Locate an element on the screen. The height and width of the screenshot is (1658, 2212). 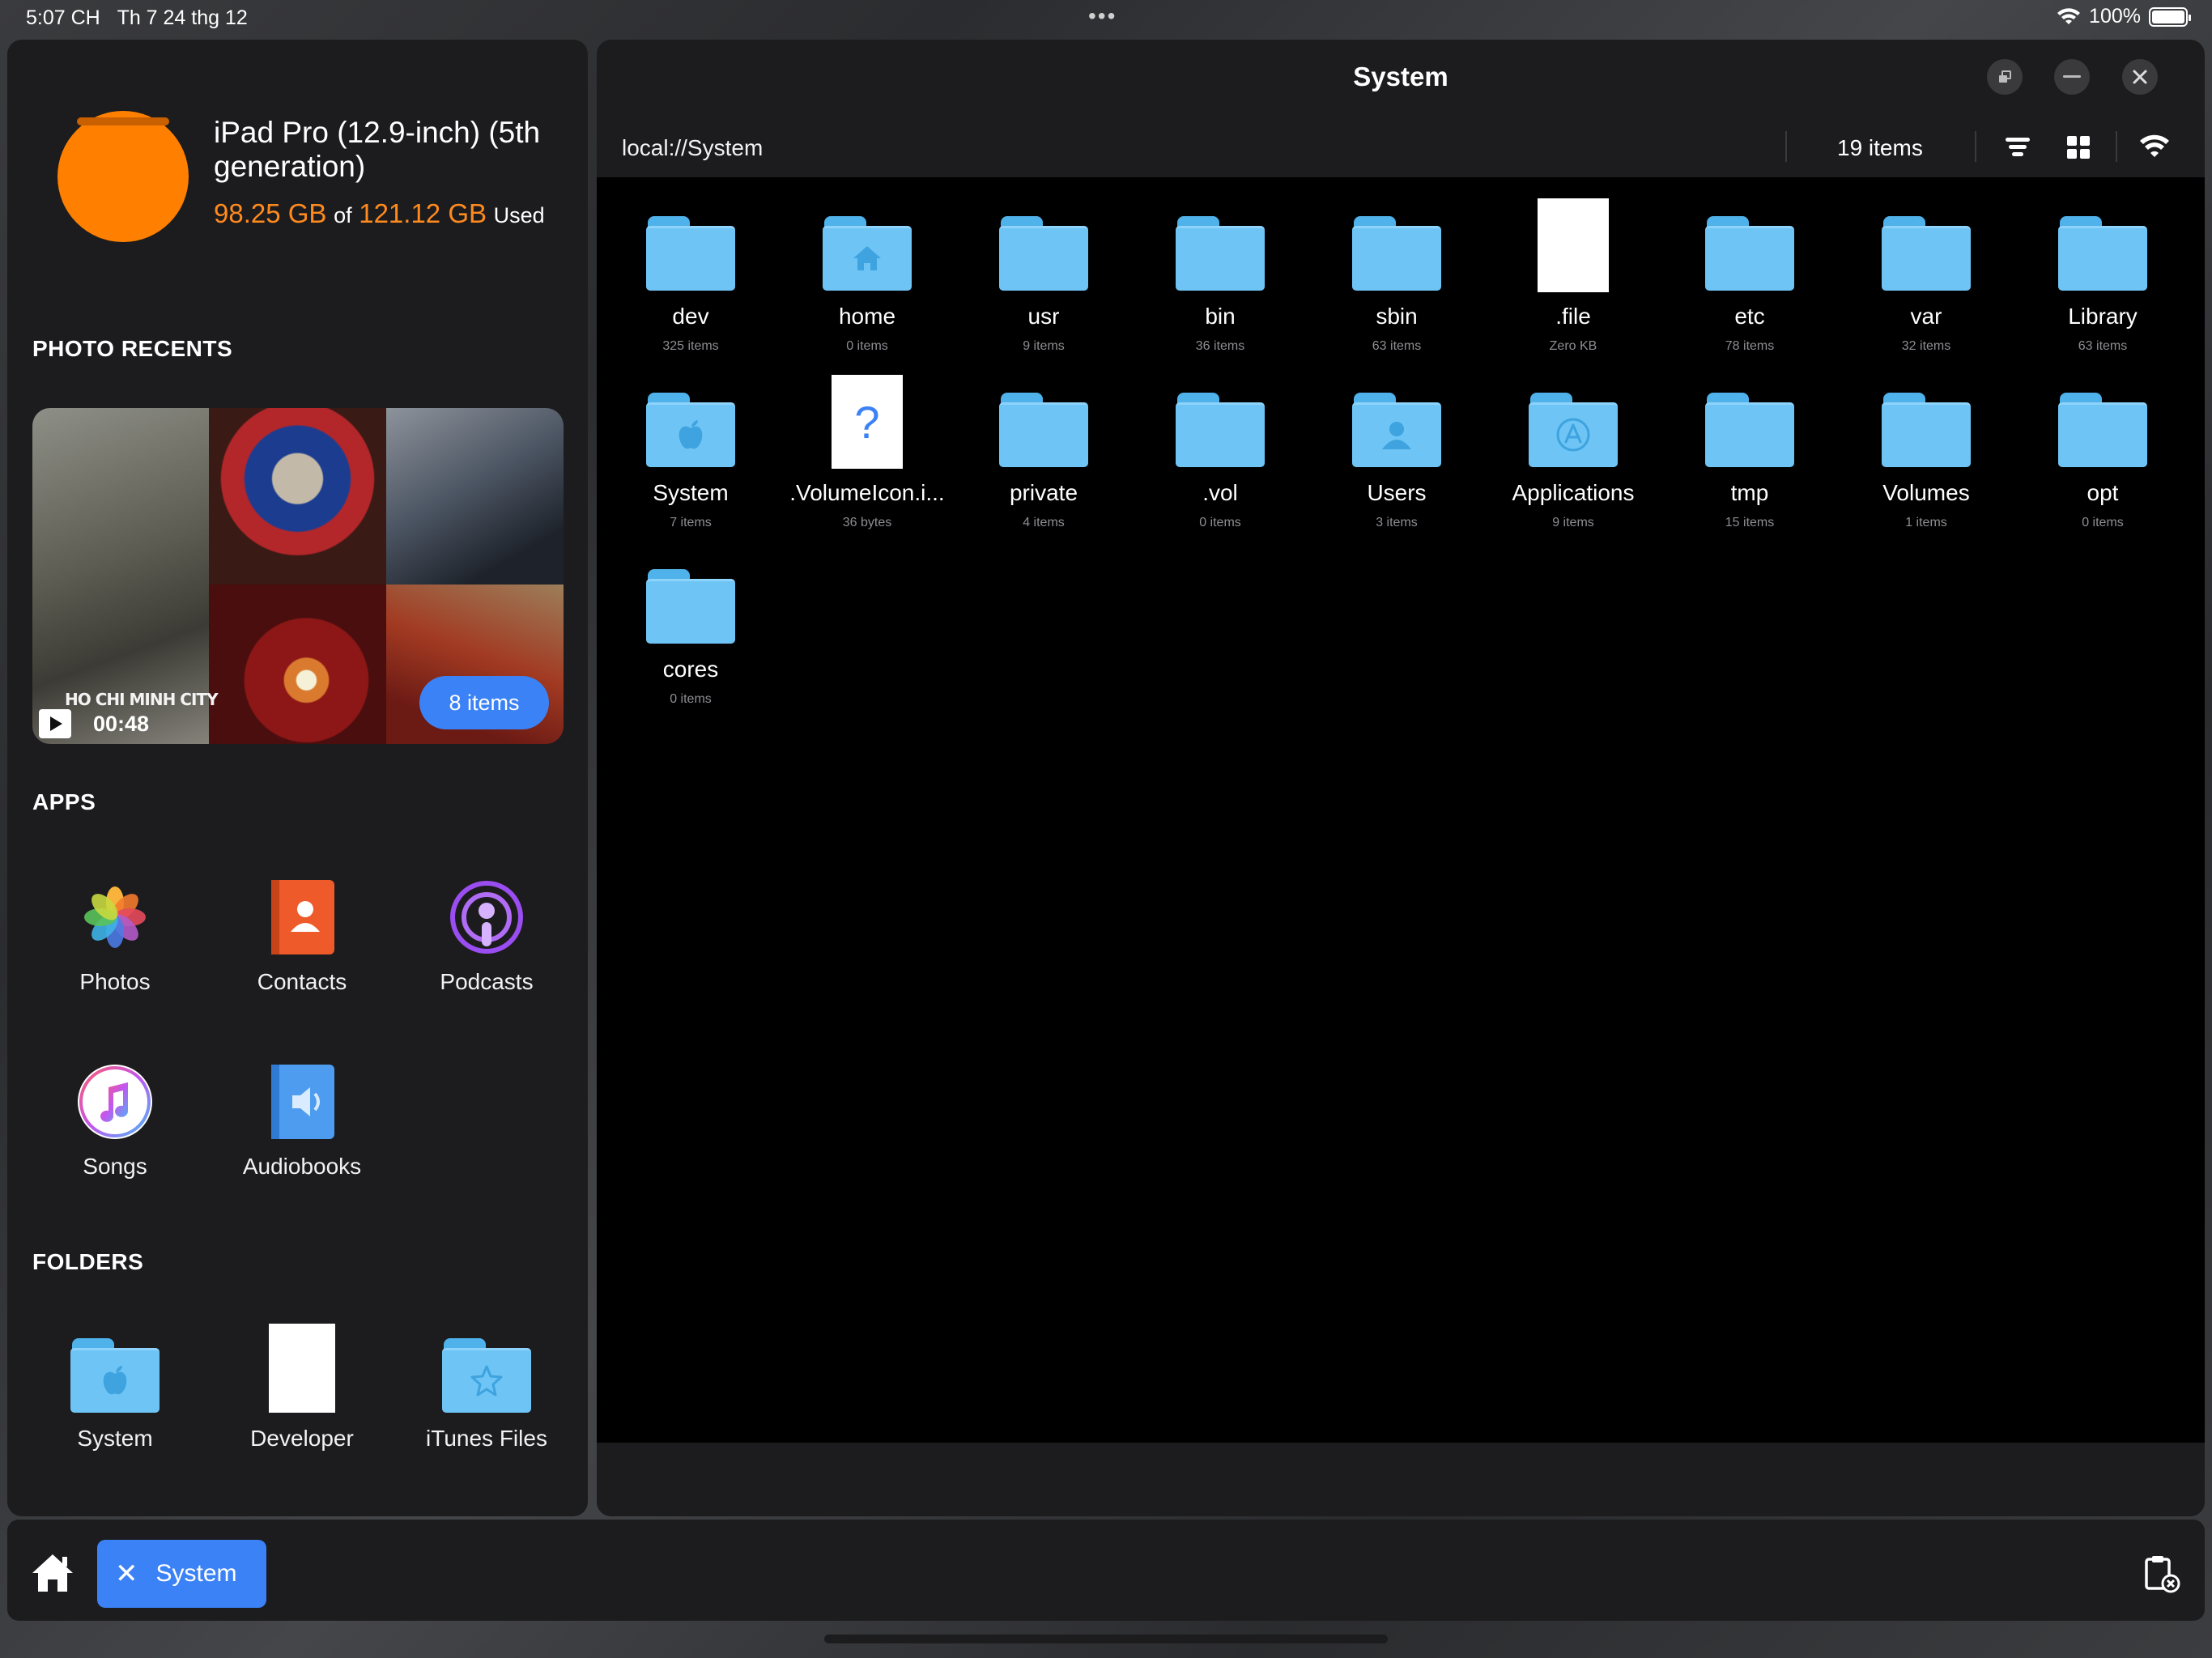
file-item: etc 78 items is located at coordinates (1749, 284).